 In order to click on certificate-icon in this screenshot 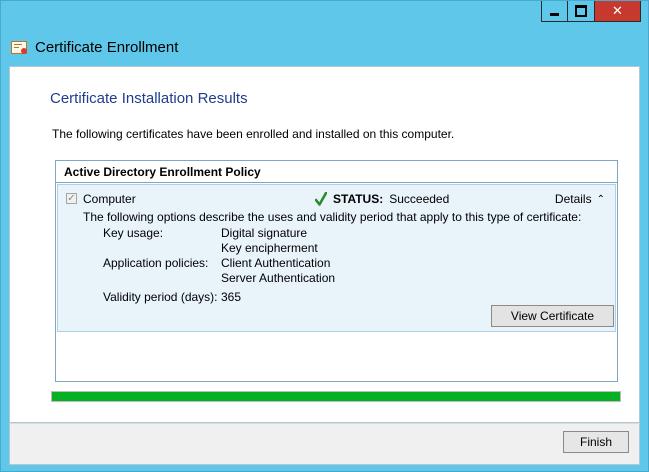, I will do `click(19, 47)`.